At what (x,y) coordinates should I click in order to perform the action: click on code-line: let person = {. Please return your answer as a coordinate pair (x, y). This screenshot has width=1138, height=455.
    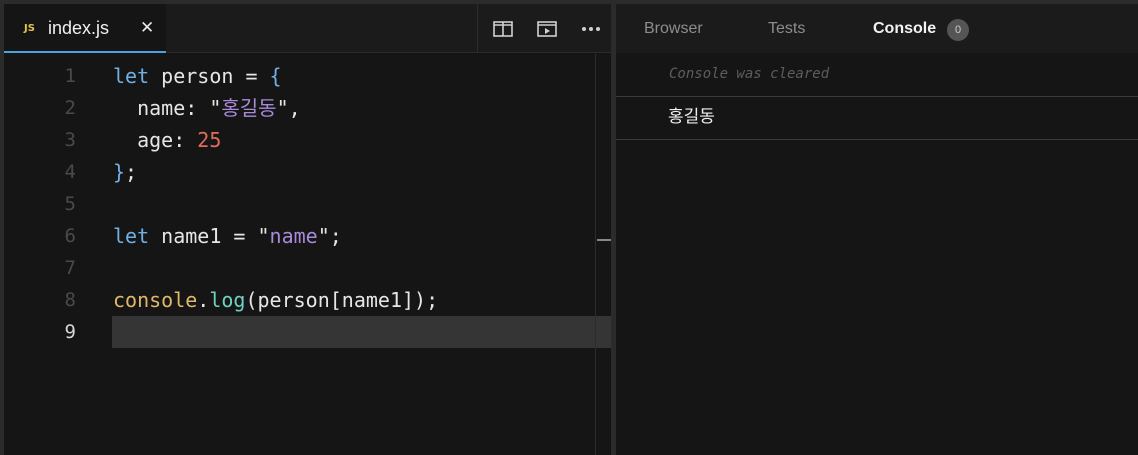
    Looking at the image, I should click on (197, 76).